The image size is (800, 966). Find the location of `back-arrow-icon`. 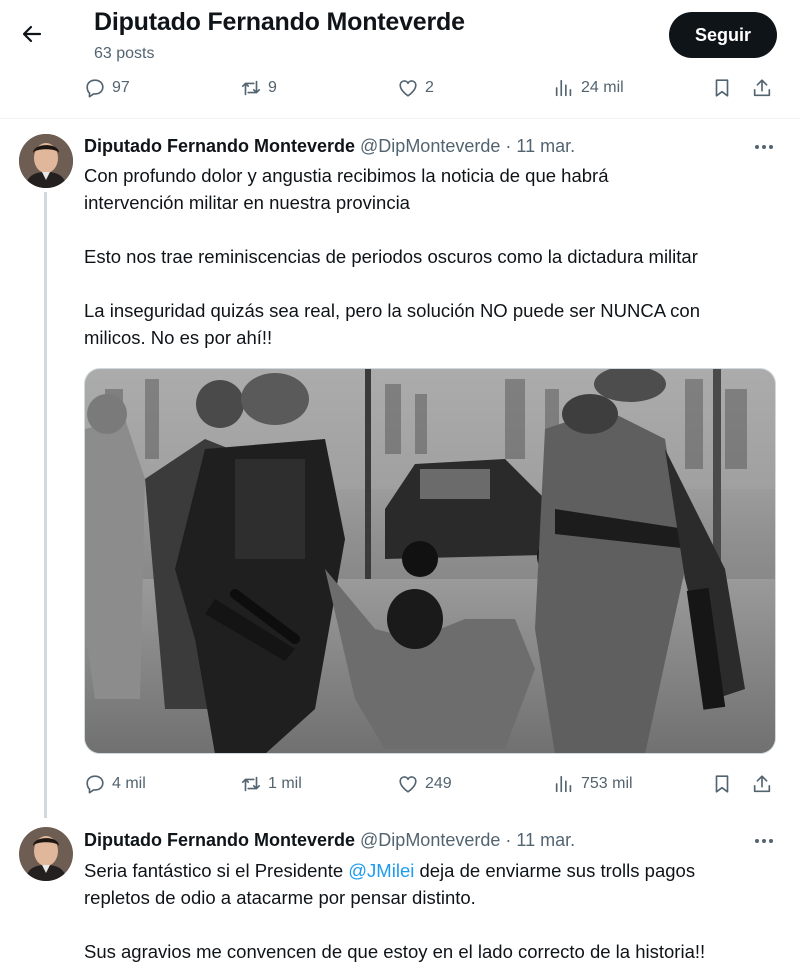

back-arrow-icon is located at coordinates (32, 34).